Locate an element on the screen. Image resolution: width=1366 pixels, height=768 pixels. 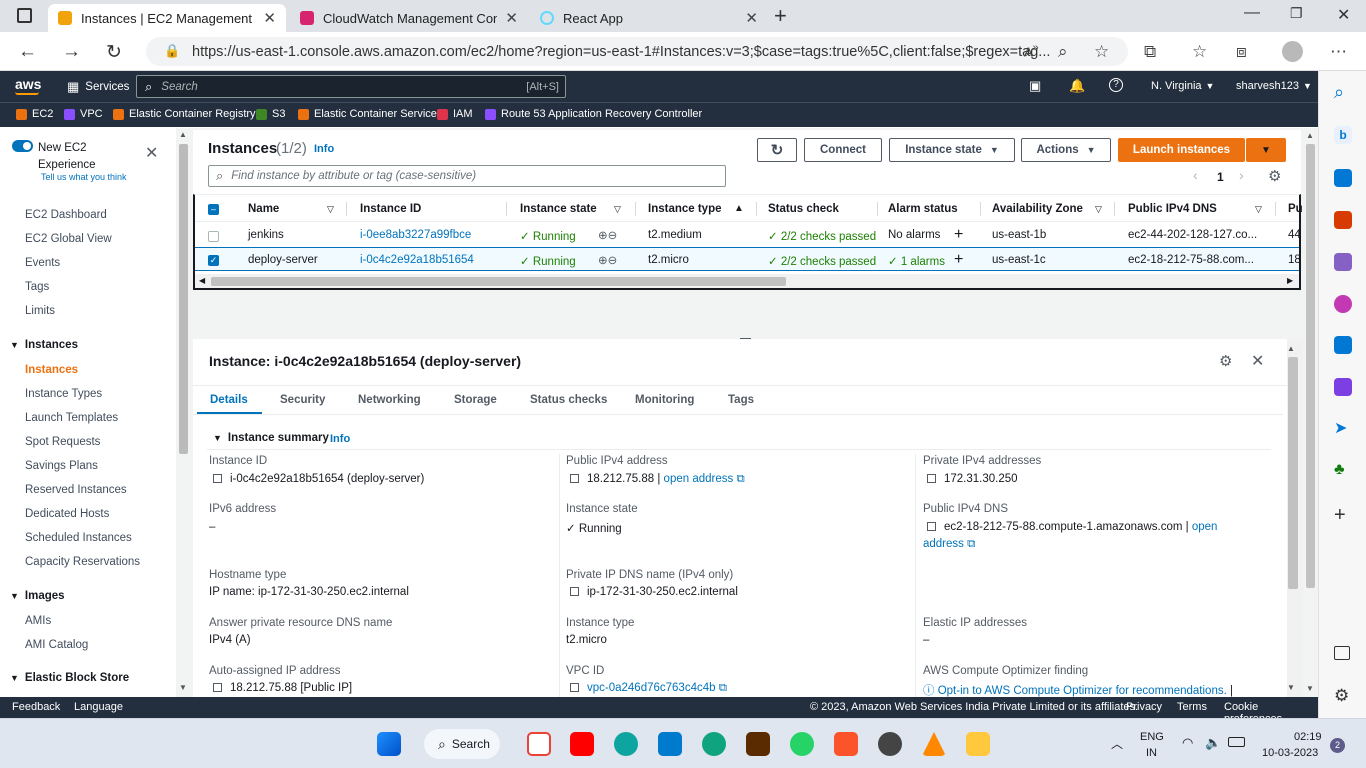
section-header: ▼ Instance summary is located at coordinates (271, 438).